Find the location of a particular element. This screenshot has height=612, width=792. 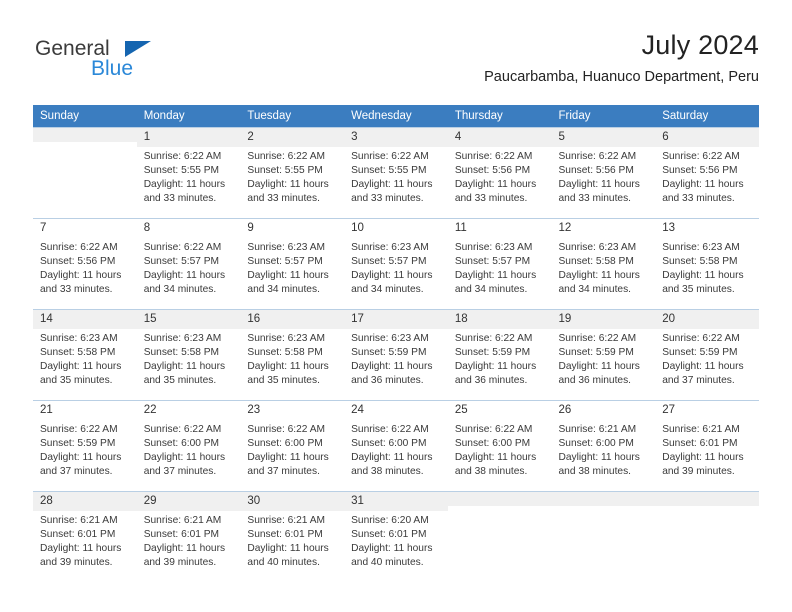

sunset-text: Sunset: 6:01 PM is located at coordinates (700, 444).